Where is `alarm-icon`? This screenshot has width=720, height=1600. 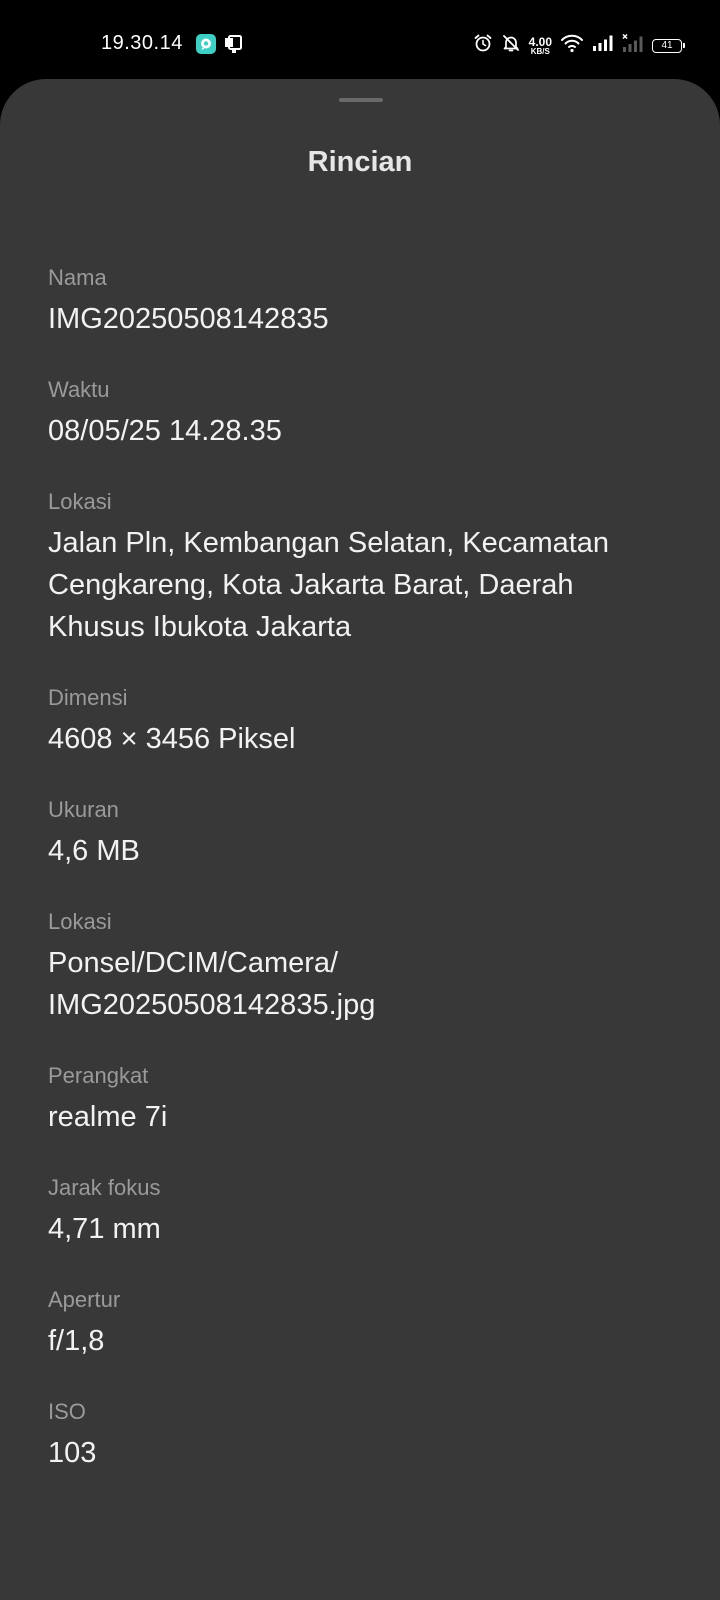 alarm-icon is located at coordinates (483, 45).